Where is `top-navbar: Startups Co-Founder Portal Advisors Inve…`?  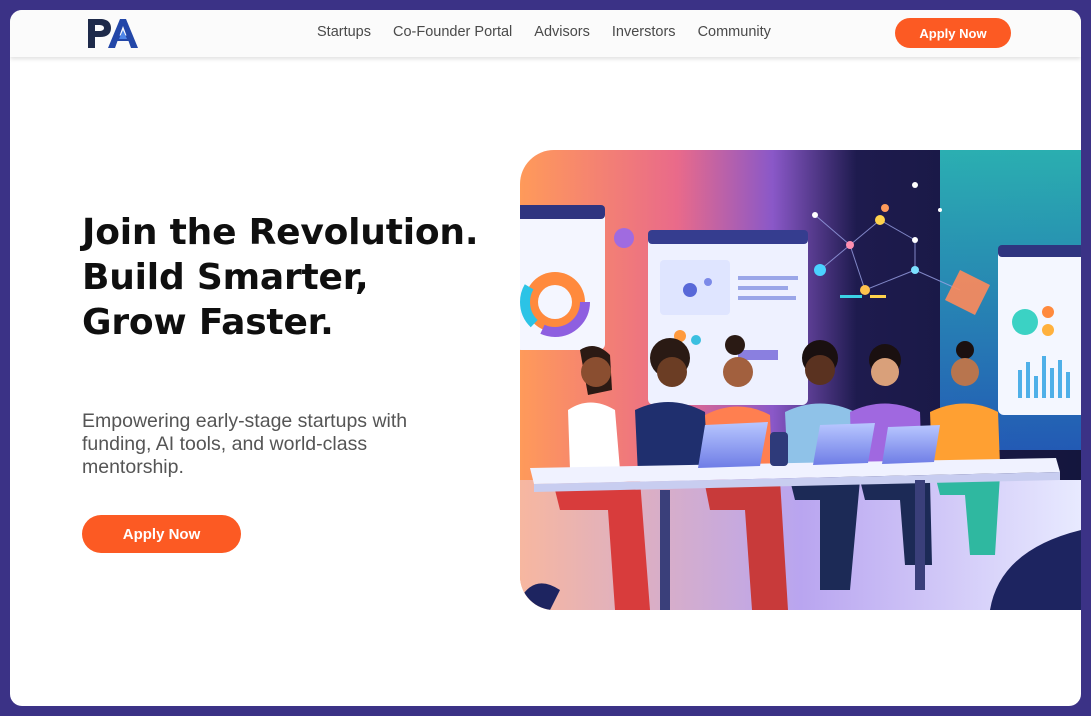 top-navbar: Startups Co-Founder Portal Advisors Inve… is located at coordinates (545, 33).